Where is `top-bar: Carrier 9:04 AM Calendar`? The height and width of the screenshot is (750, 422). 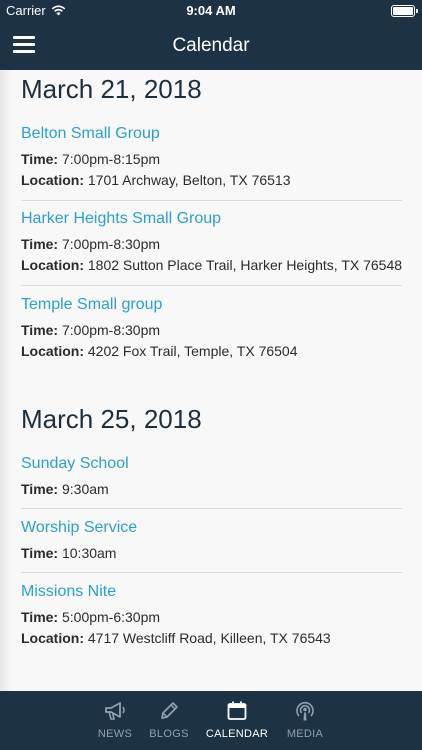
top-bar: Carrier 9:04 AM Calendar is located at coordinates (211, 35).